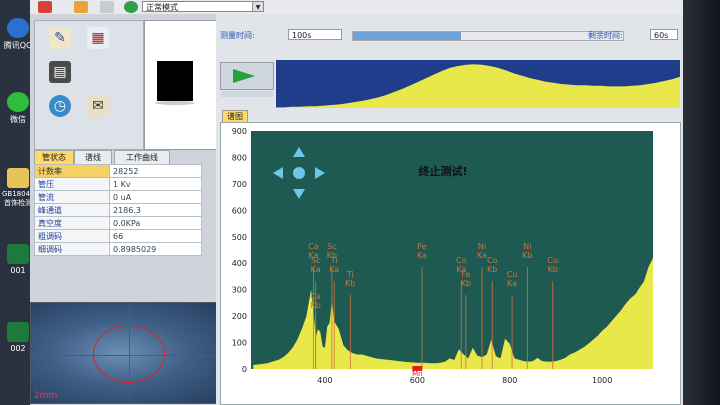 This screenshot has width=720, height=405. What do you see at coordinates (417, 374) in the screenshot?
I see `mn-marker-label: Mn` at bounding box center [417, 374].